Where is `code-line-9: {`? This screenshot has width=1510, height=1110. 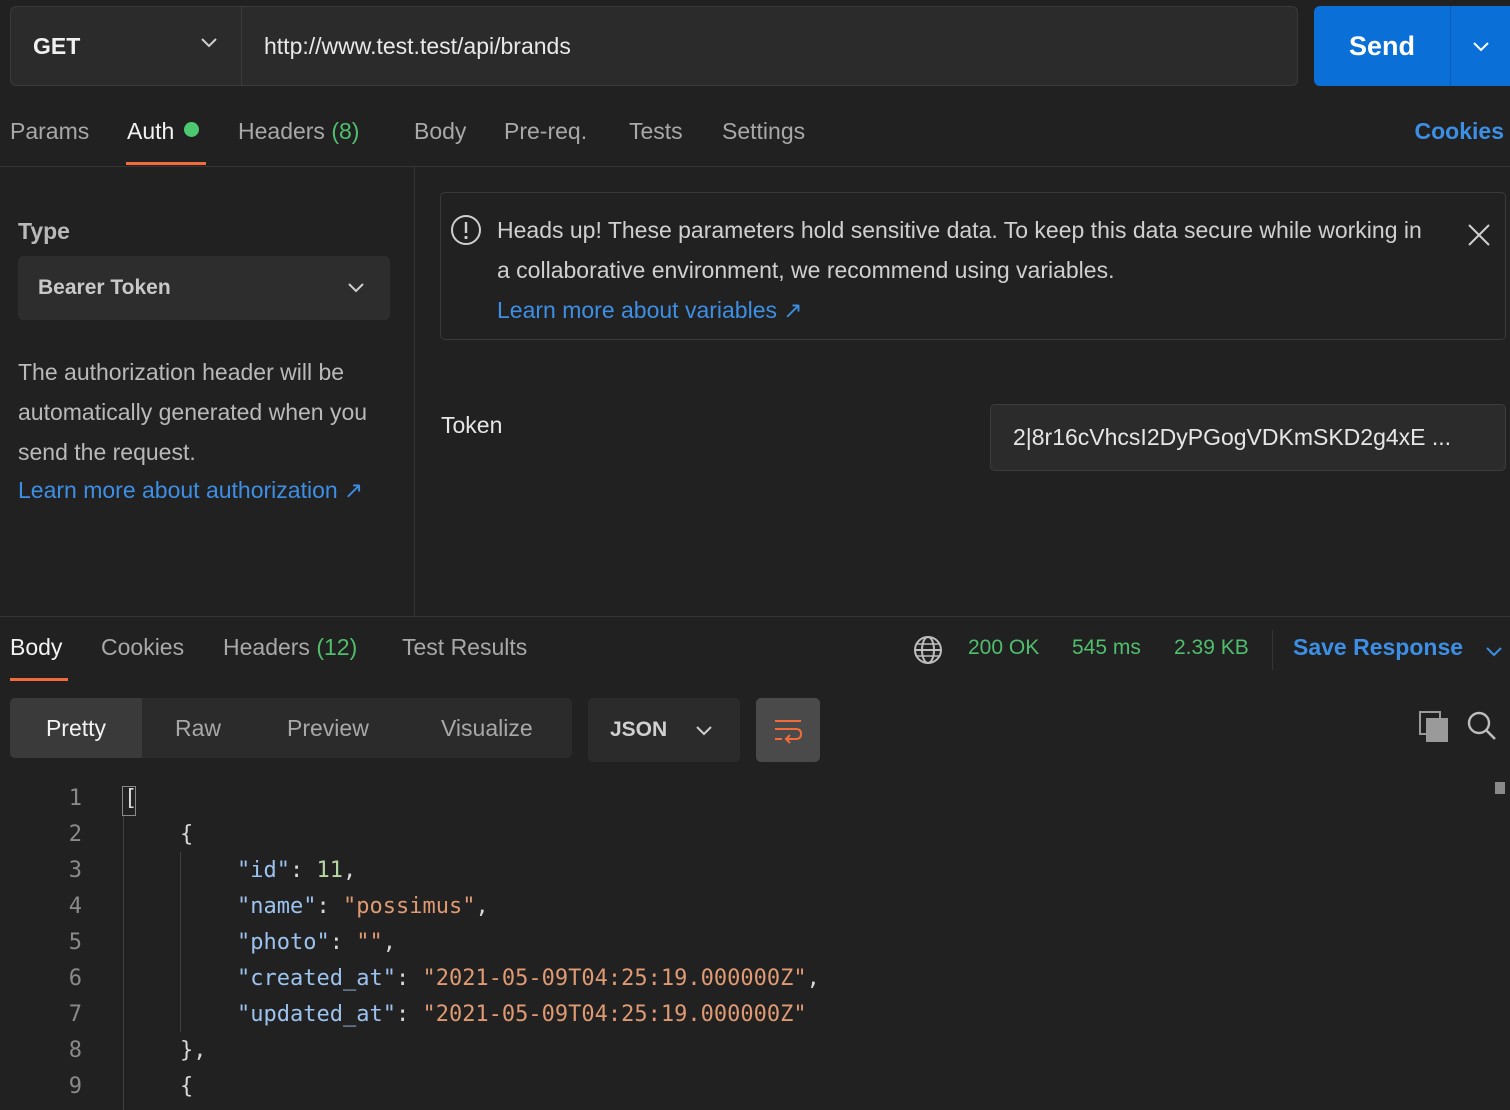 code-line-9: { is located at coordinates (186, 1086).